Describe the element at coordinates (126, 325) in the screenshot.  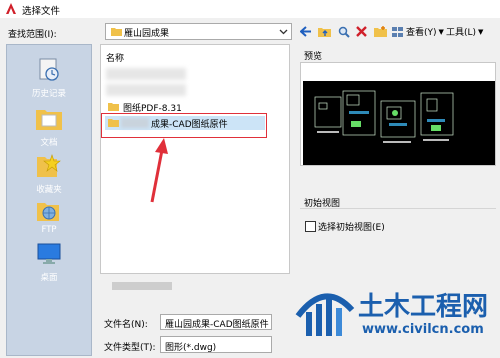
I see `filename-label: 文件名(N):` at that location.